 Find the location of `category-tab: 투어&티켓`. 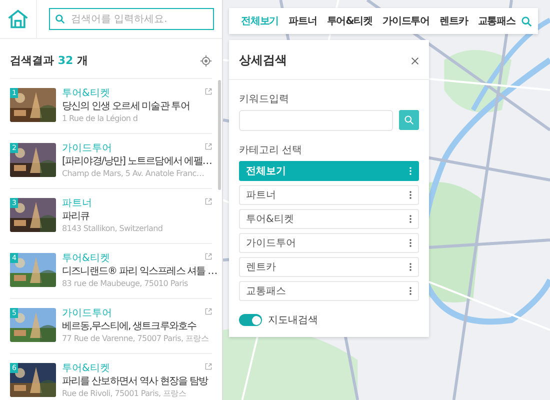

category-tab: 투어&티켓 is located at coordinates (349, 21).